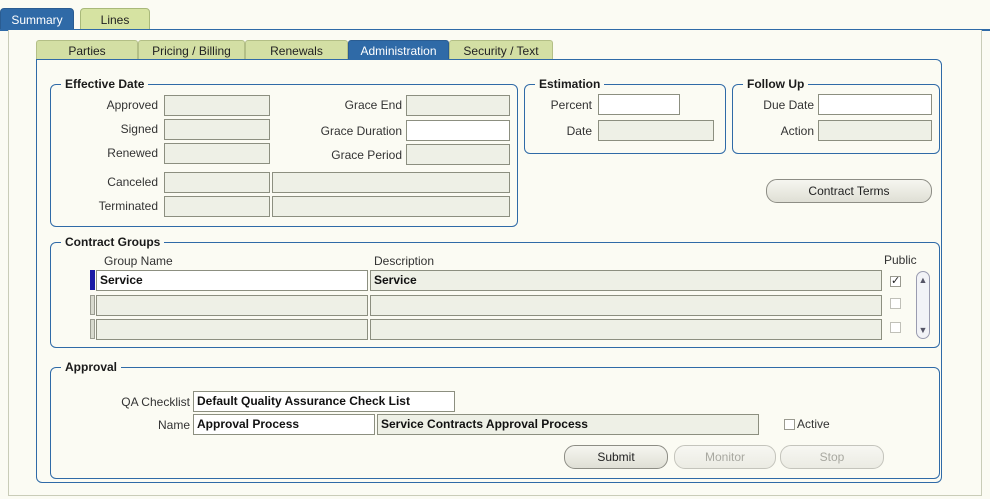 This screenshot has height=499, width=990. I want to click on approval-title: Approval, so click(91, 367).